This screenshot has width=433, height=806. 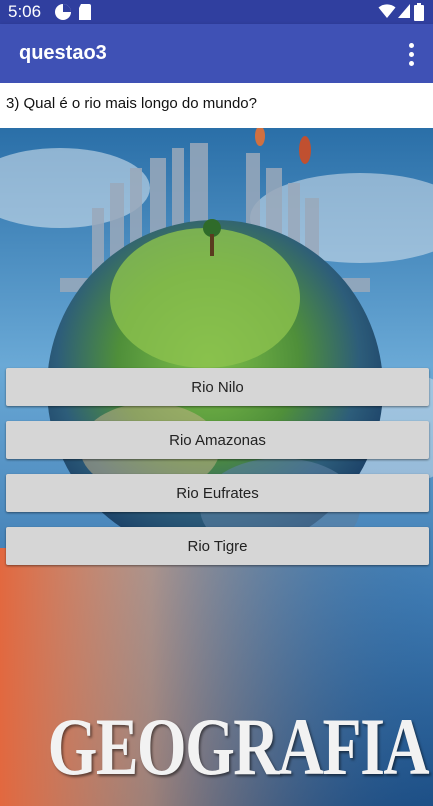 I want to click on answer-label: Rio Amazonas, so click(x=217, y=440).